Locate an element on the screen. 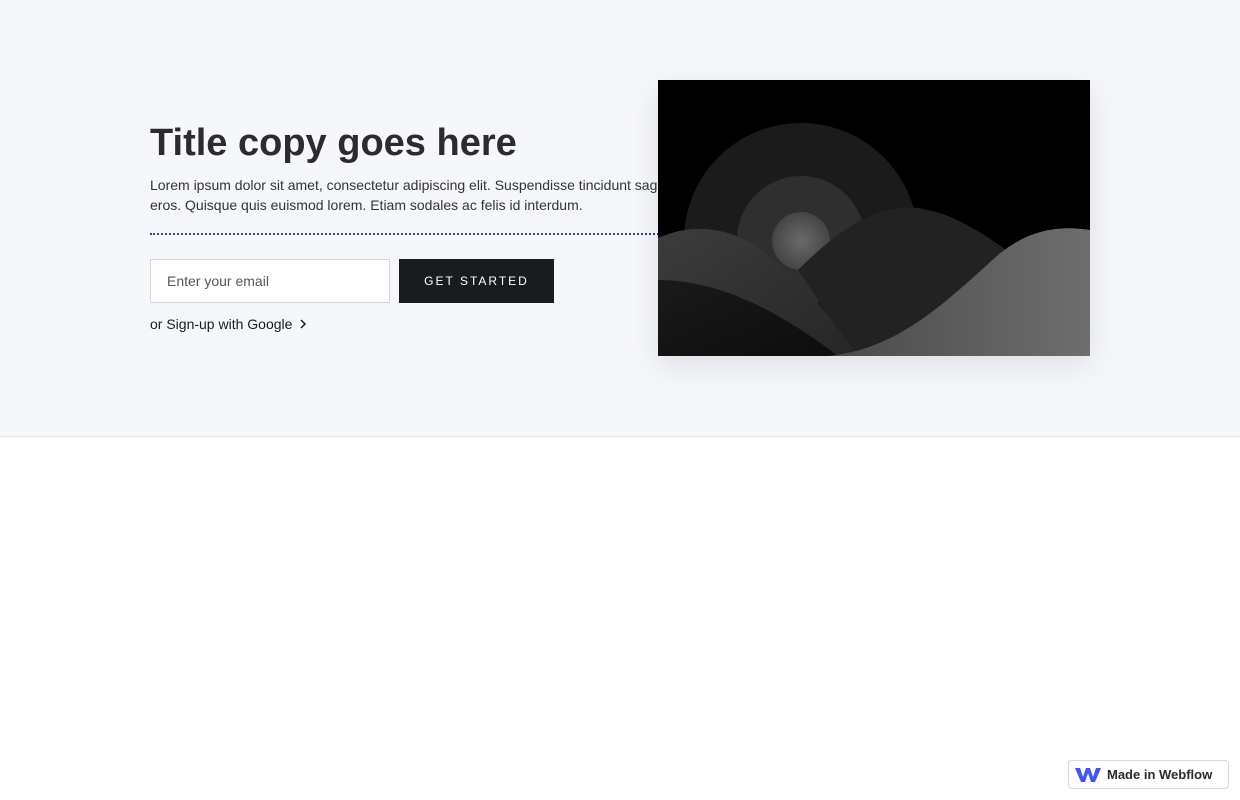  hero-image is located at coordinates (874, 218).